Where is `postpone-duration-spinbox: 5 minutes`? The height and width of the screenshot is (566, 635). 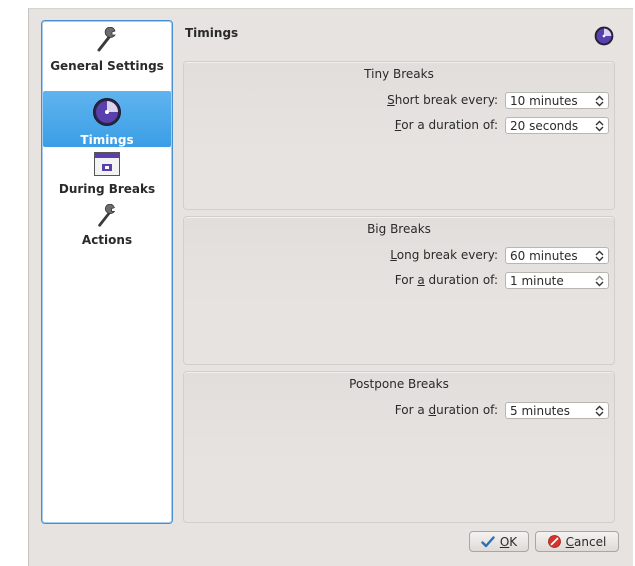 postpone-duration-spinbox: 5 minutes is located at coordinates (557, 410).